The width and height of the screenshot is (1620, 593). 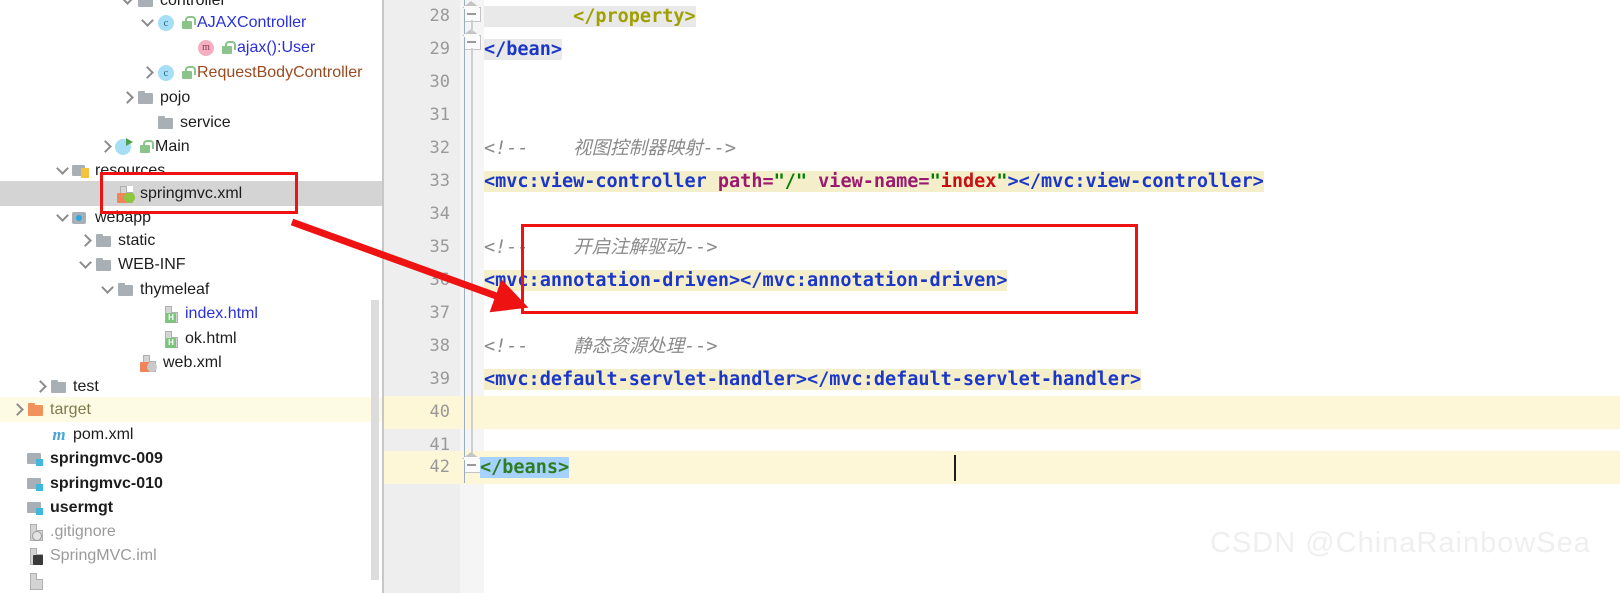 What do you see at coordinates (192, 409) in the screenshot?
I see `tree-item-target: target` at bounding box center [192, 409].